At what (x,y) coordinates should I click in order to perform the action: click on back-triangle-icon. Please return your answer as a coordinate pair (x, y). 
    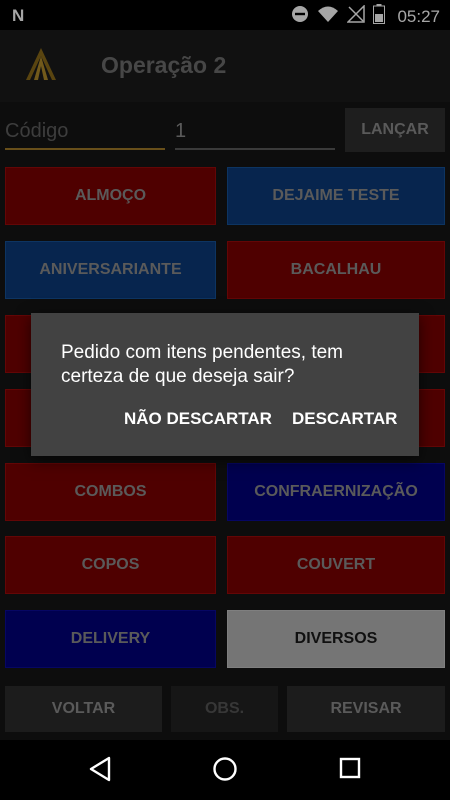
    Looking at the image, I should click on (100, 771).